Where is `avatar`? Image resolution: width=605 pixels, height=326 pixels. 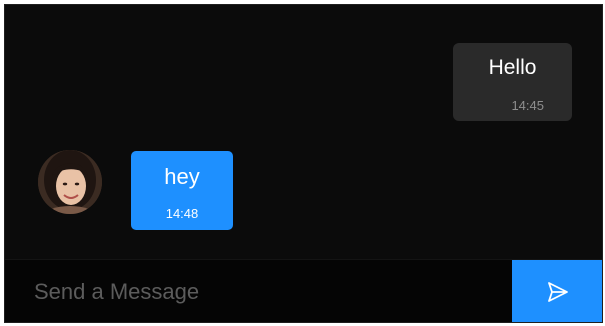 avatar is located at coordinates (70, 182).